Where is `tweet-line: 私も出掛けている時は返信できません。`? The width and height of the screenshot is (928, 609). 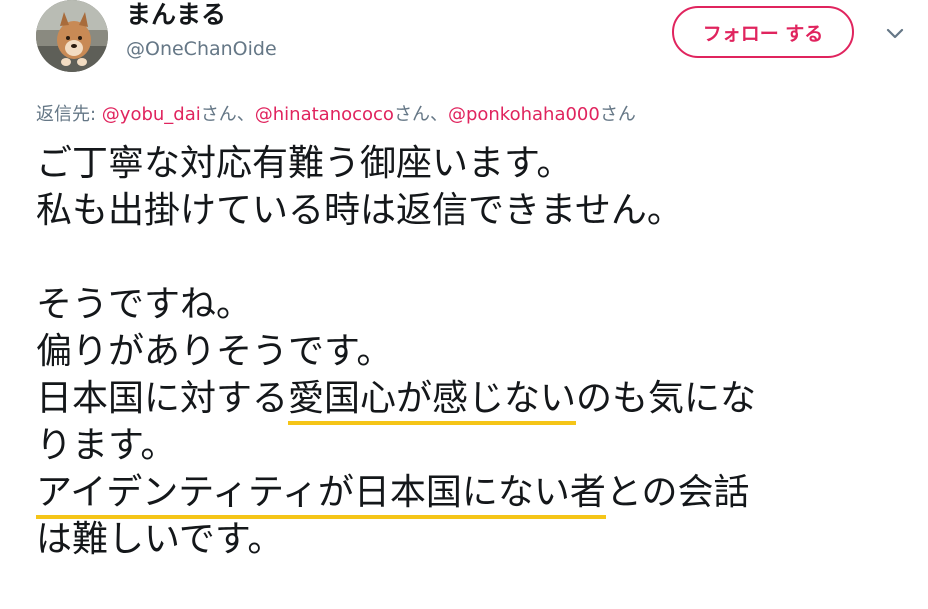 tweet-line: 私も出掛けている時は返信できません。 is located at coordinates (359, 210).